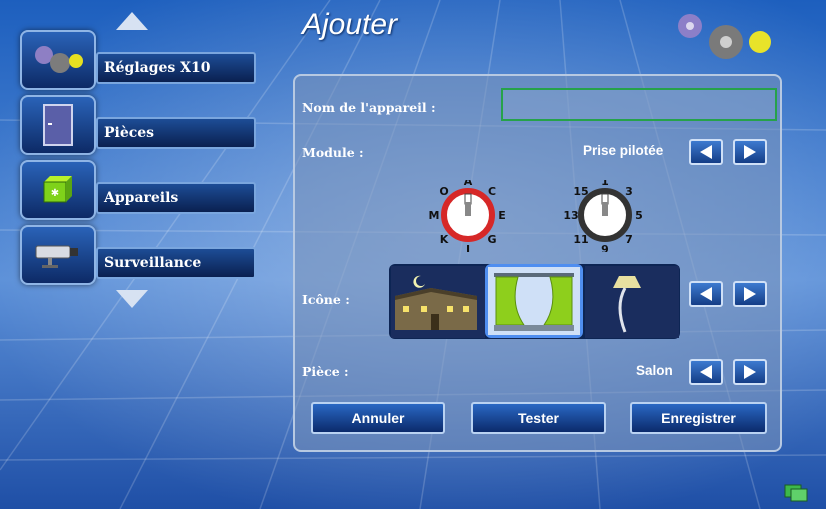 This screenshot has height=509, width=826. What do you see at coordinates (629, 239) in the screenshot?
I see `dial-label: 7` at bounding box center [629, 239].